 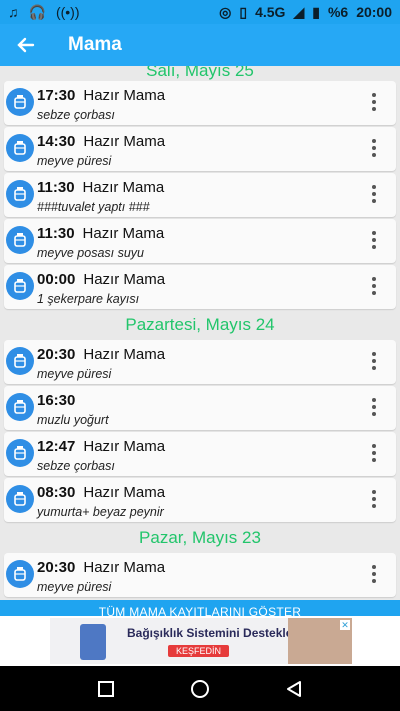 What do you see at coordinates (200, 195) in the screenshot?
I see `feeding-entry: 11:30 Hazır Mama ###tuvalet yaptı ###` at bounding box center [200, 195].